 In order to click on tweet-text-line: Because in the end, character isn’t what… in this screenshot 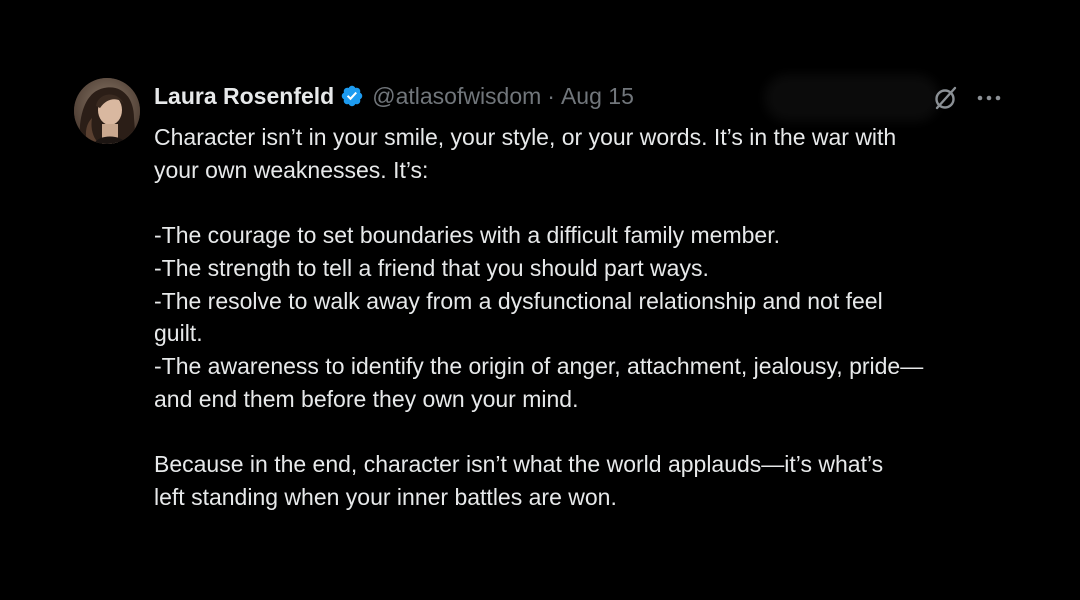, I will do `click(519, 464)`.